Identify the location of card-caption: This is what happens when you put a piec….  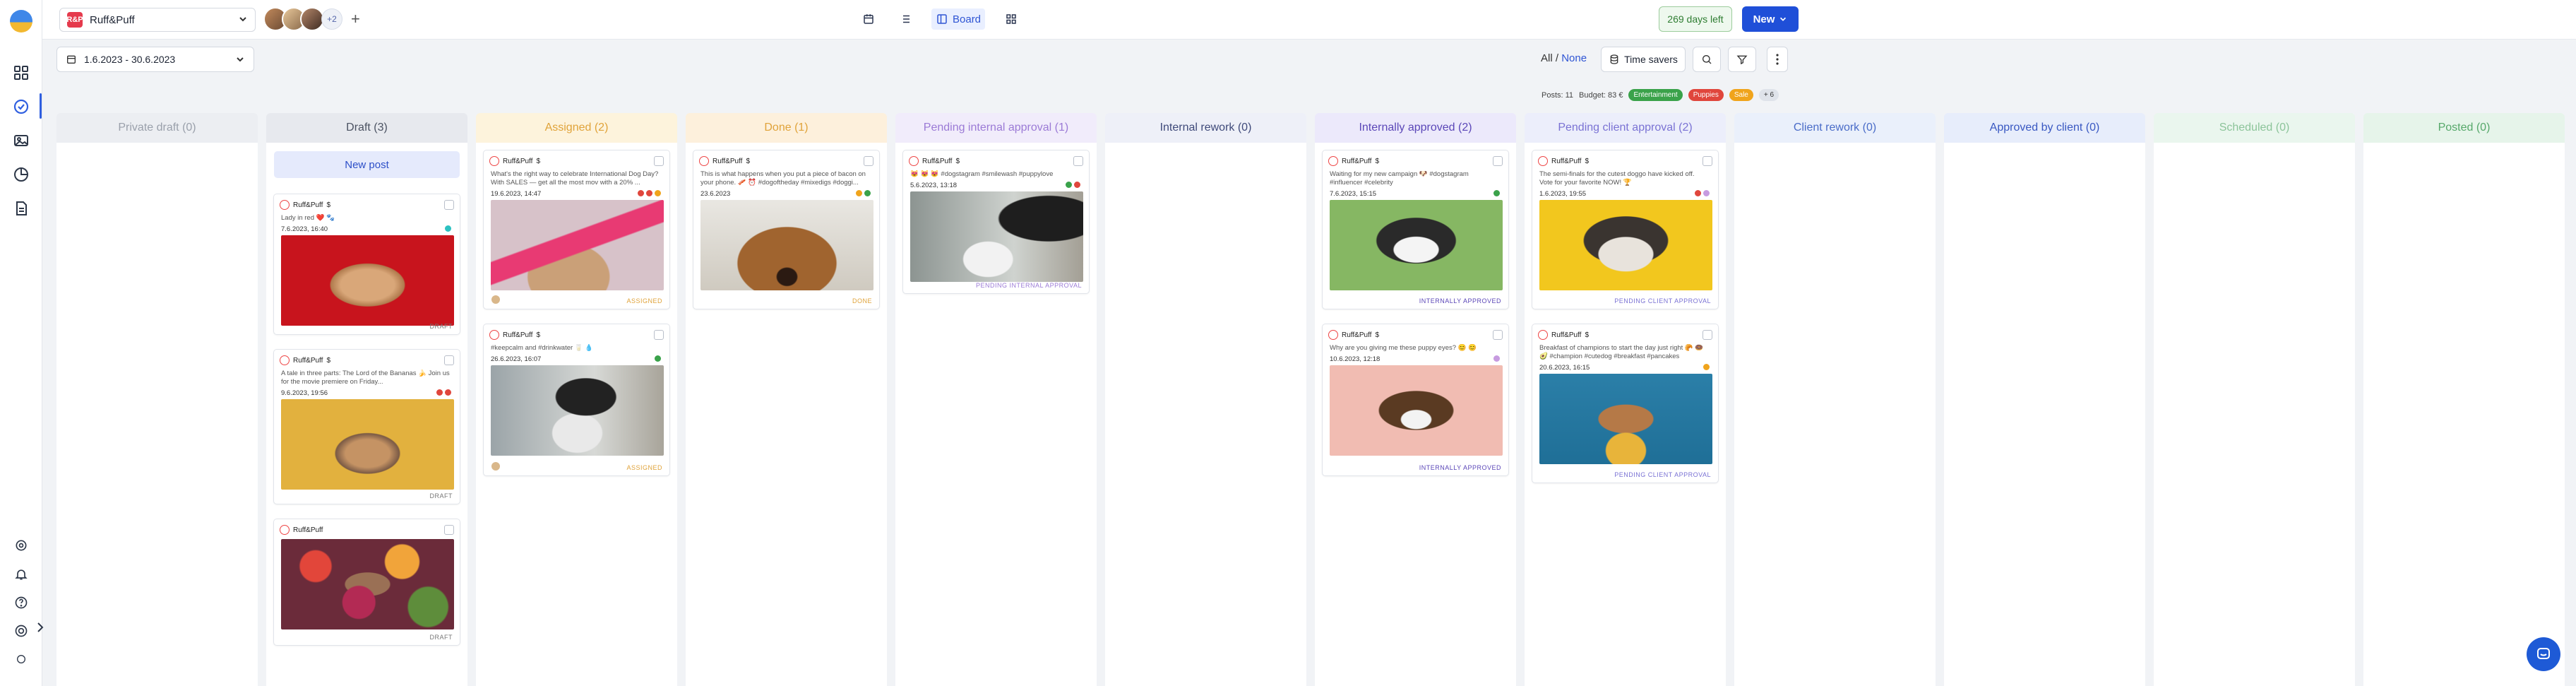
(783, 178).